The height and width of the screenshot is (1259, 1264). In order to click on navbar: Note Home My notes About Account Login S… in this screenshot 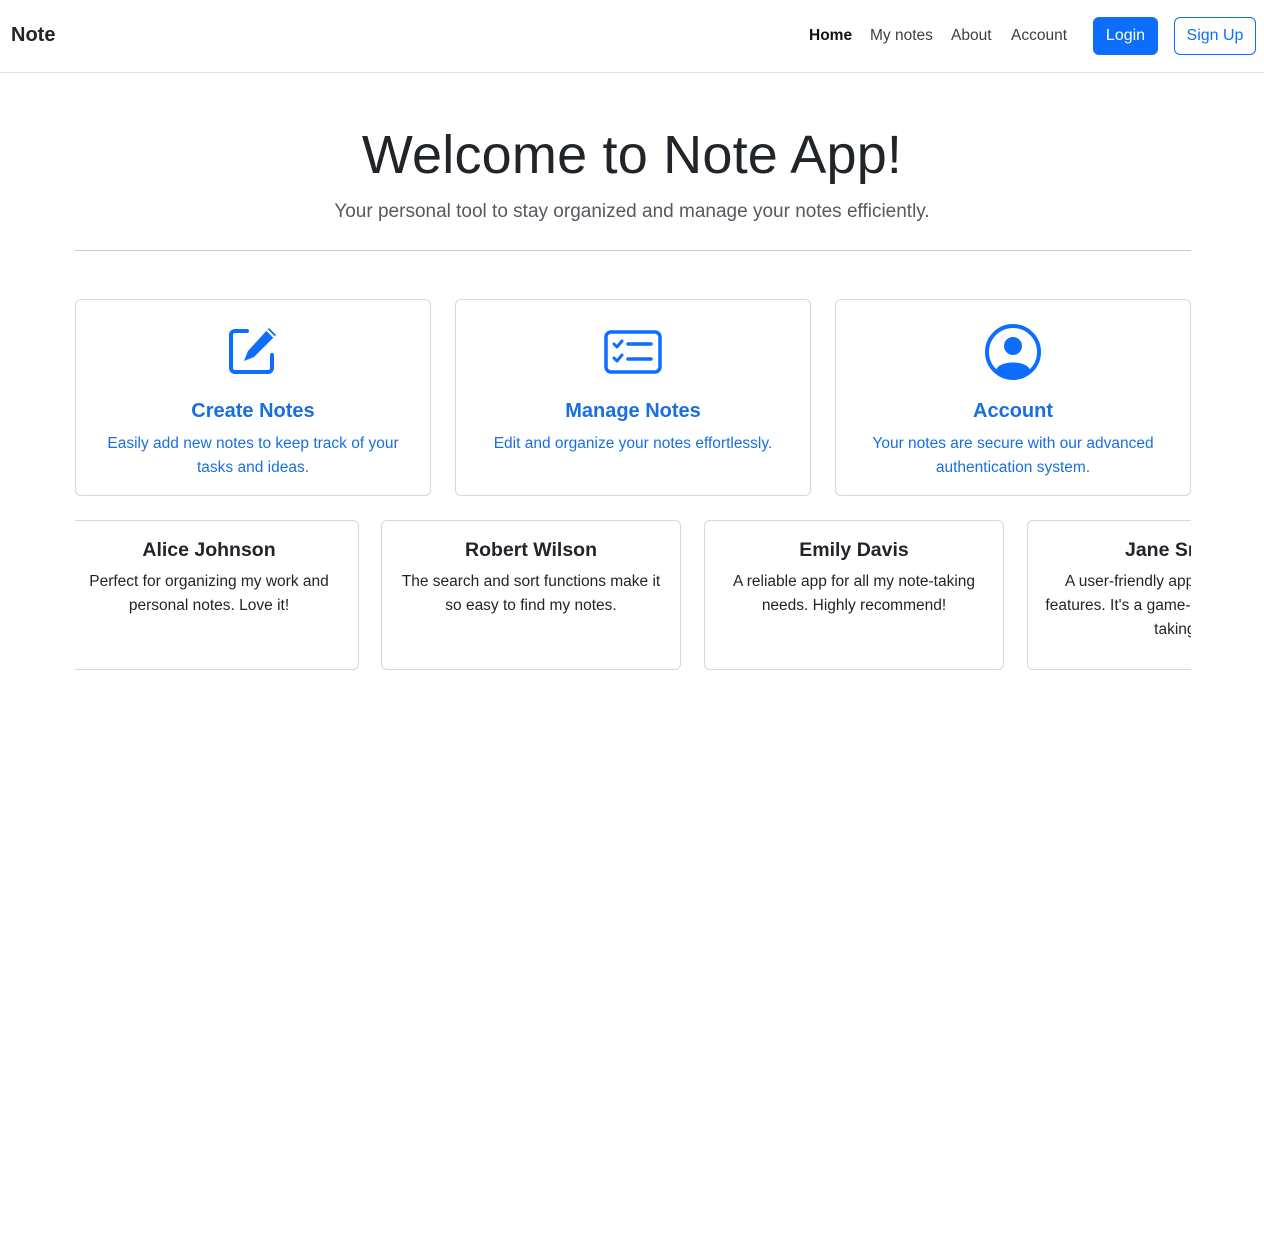, I will do `click(632, 36)`.